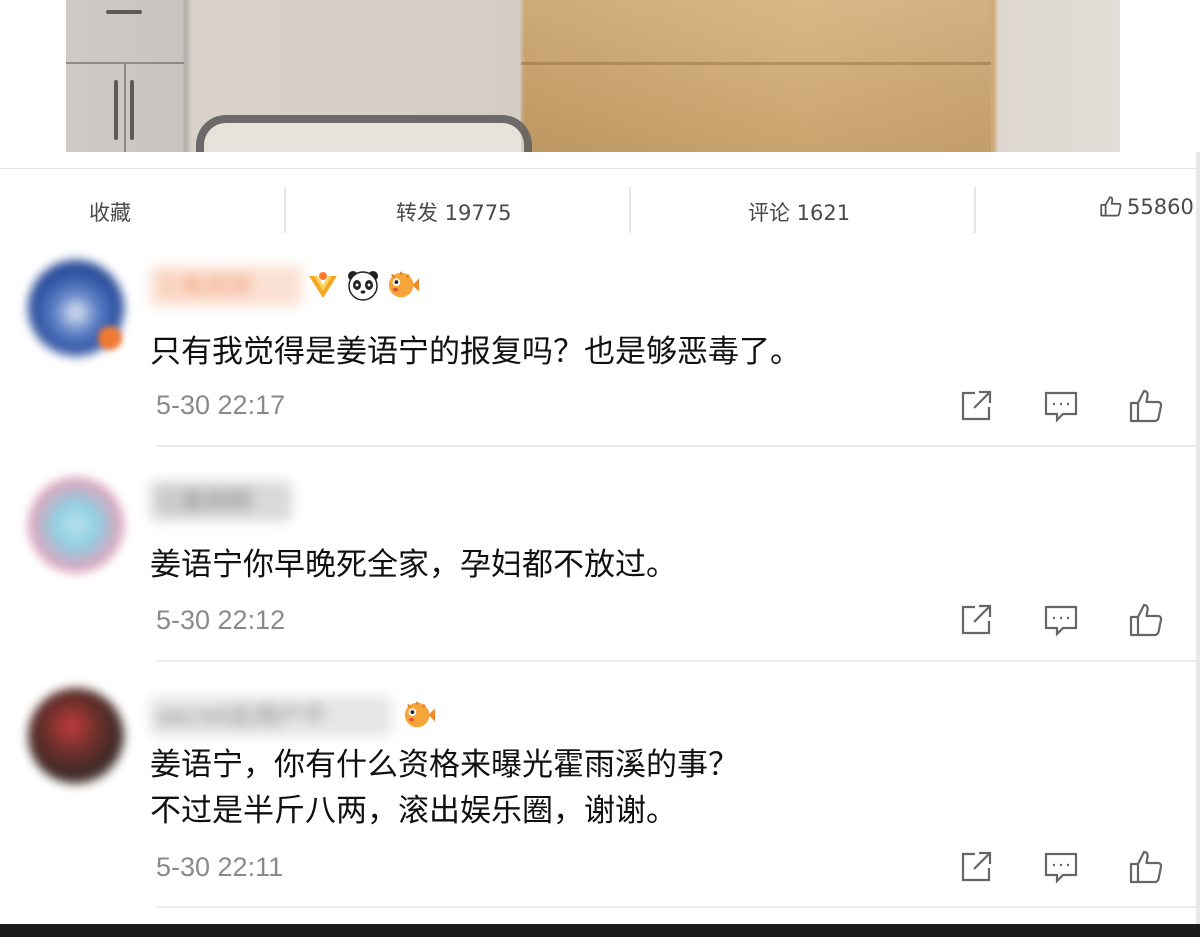  I want to click on username: 三角顽顽, so click(226, 286).